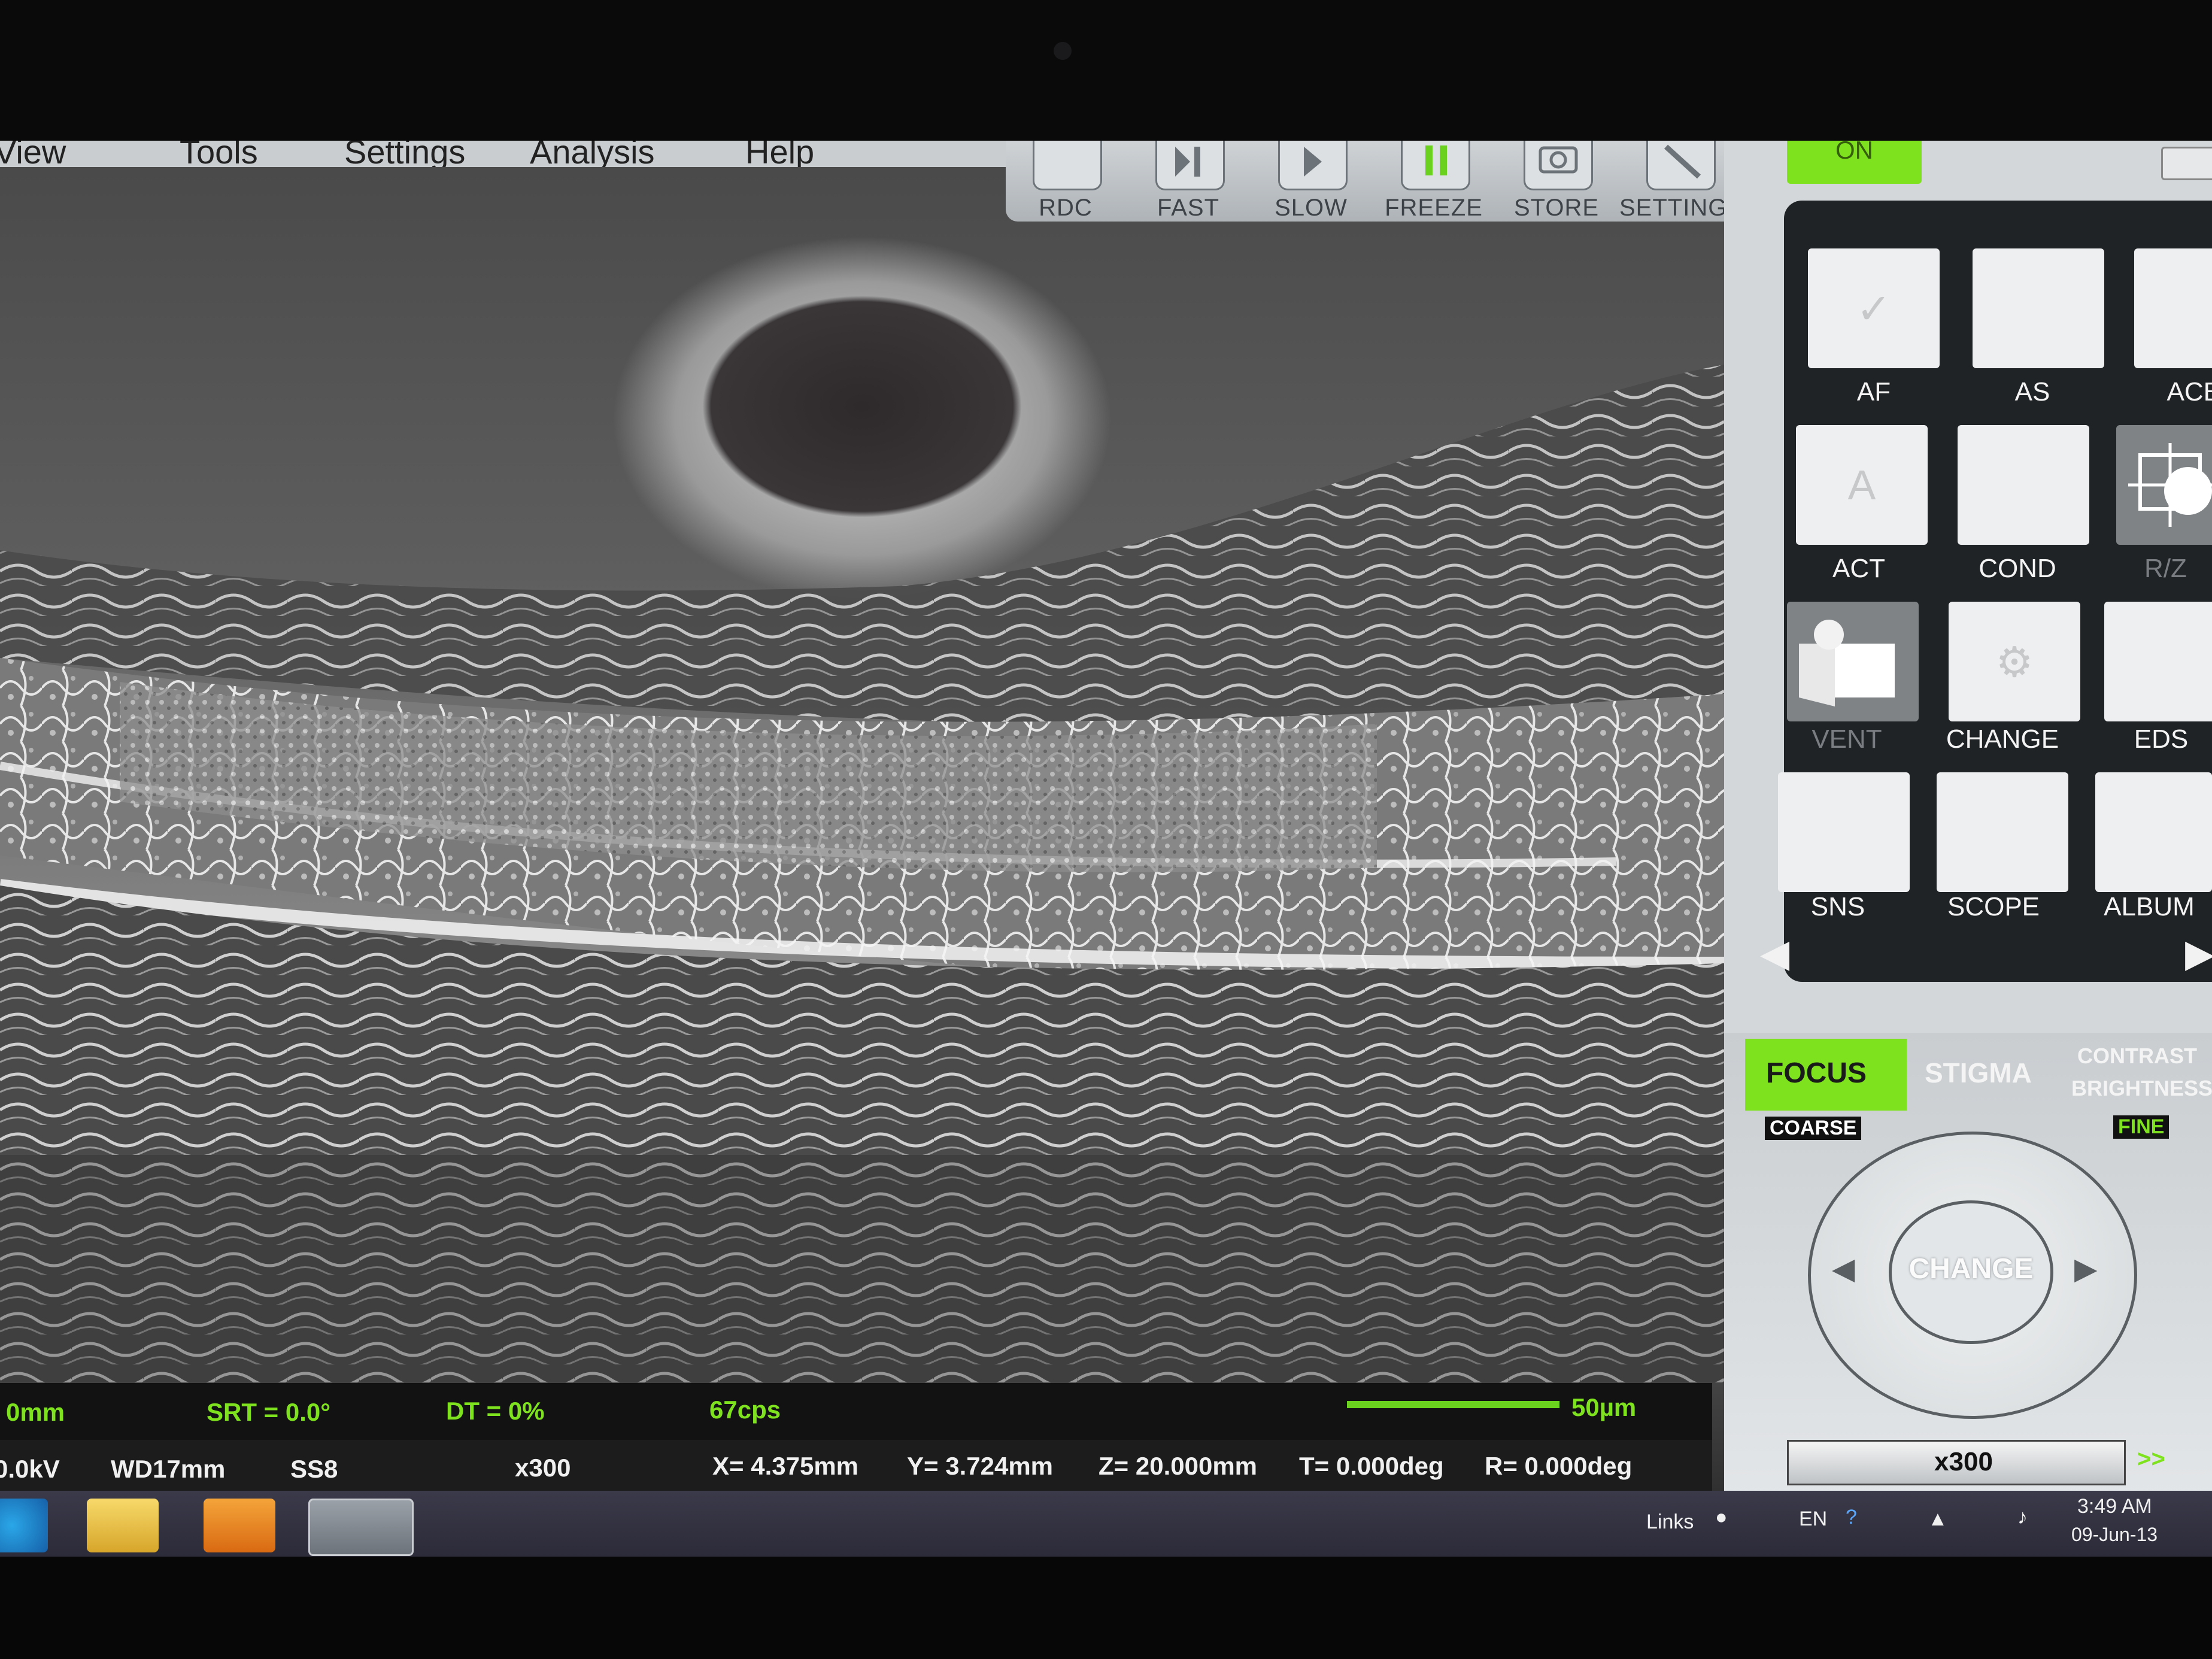 This screenshot has width=2212, height=1659. I want to click on language-indicator: EN, so click(1813, 1519).